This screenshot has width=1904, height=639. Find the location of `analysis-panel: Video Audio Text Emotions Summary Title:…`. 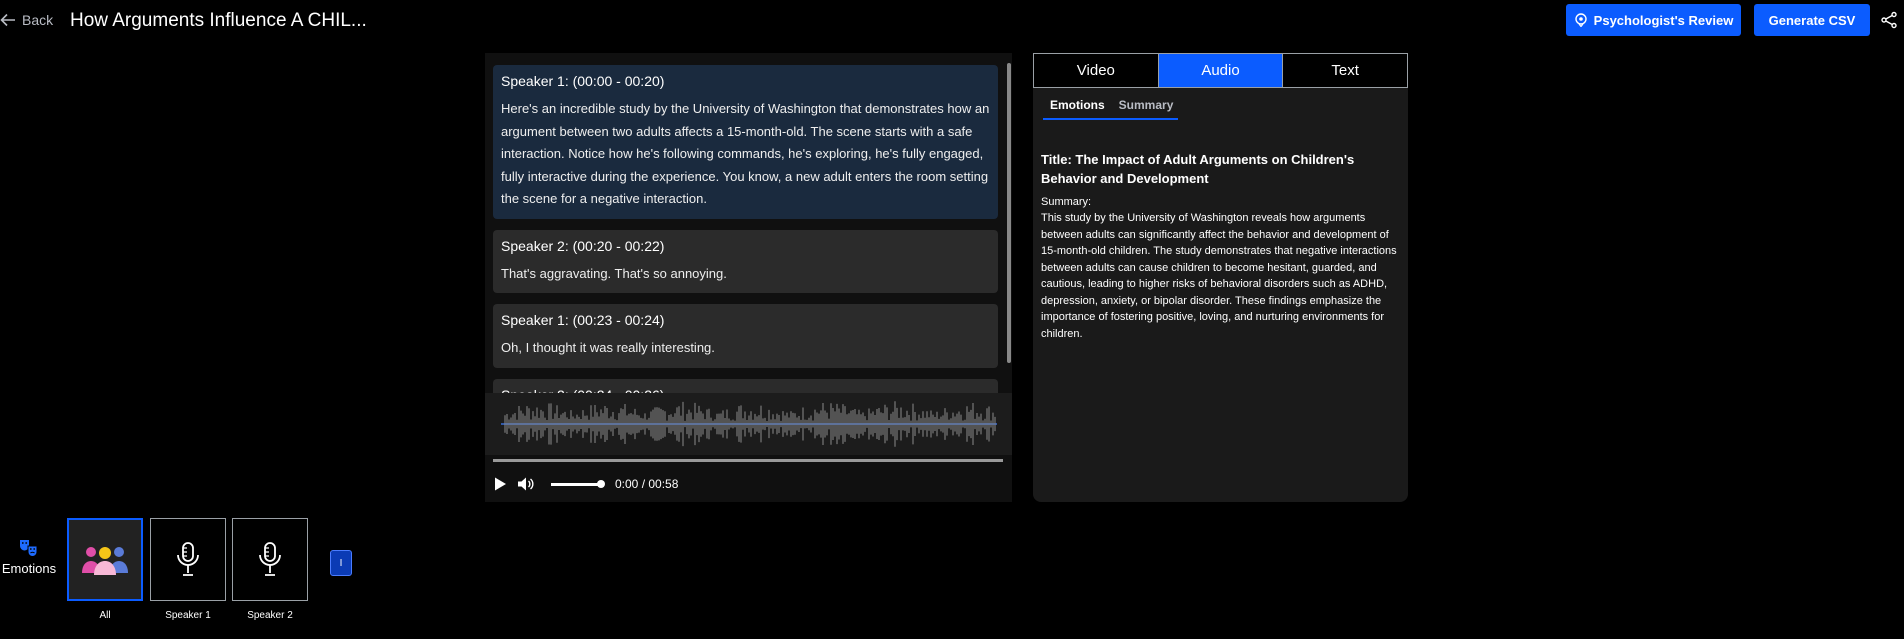

analysis-panel: Video Audio Text Emotions Summary Title:… is located at coordinates (1220, 277).